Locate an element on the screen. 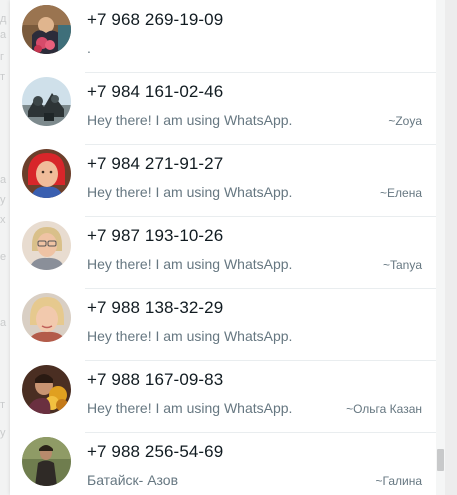 The image size is (457, 495). background-right-edge is located at coordinates (451, 247).